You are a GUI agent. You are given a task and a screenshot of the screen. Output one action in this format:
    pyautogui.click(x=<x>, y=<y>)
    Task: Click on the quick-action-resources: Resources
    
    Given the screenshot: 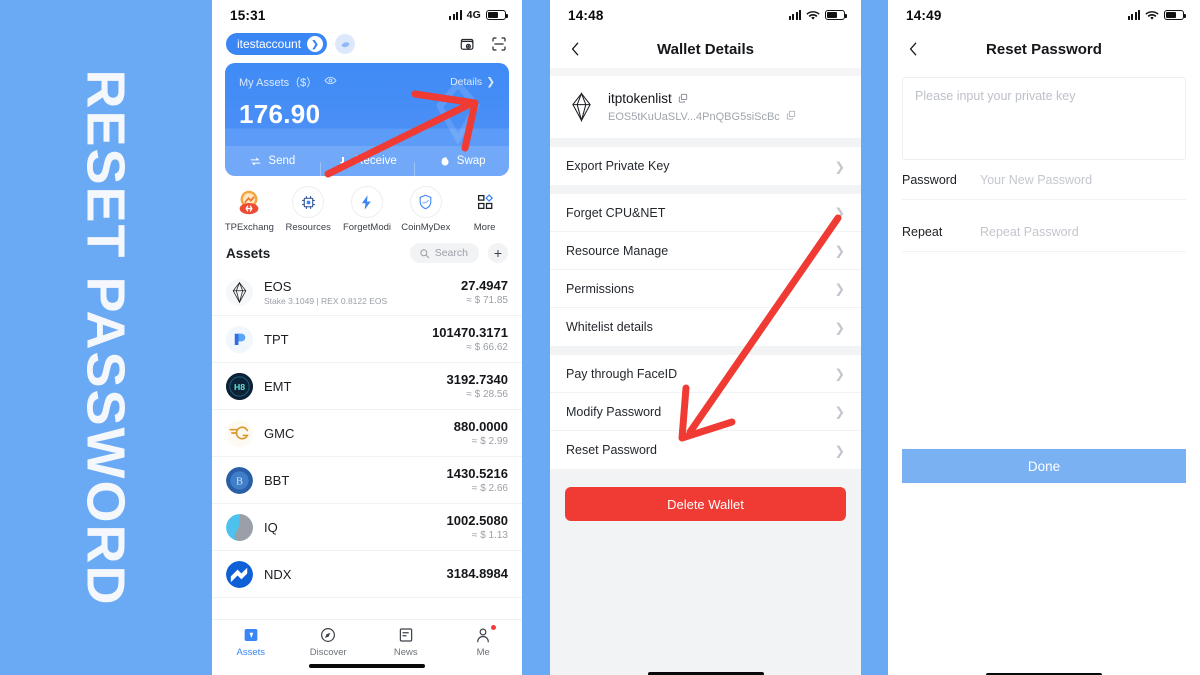 What is the action you would take?
    pyautogui.click(x=308, y=209)
    